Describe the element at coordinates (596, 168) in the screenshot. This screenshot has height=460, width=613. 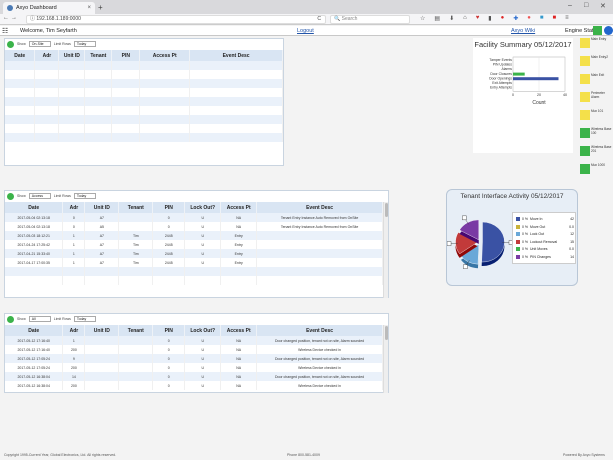
I see `sidebar-device-item: Mux 1000` at that location.